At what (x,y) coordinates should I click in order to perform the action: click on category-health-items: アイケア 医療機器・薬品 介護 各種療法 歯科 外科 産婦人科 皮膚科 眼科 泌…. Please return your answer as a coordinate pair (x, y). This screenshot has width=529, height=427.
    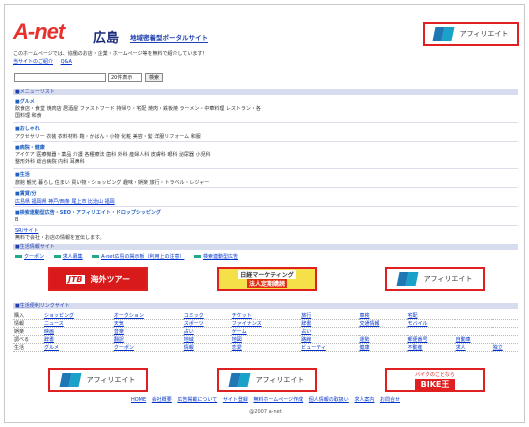
    Looking at the image, I should click on (113, 158).